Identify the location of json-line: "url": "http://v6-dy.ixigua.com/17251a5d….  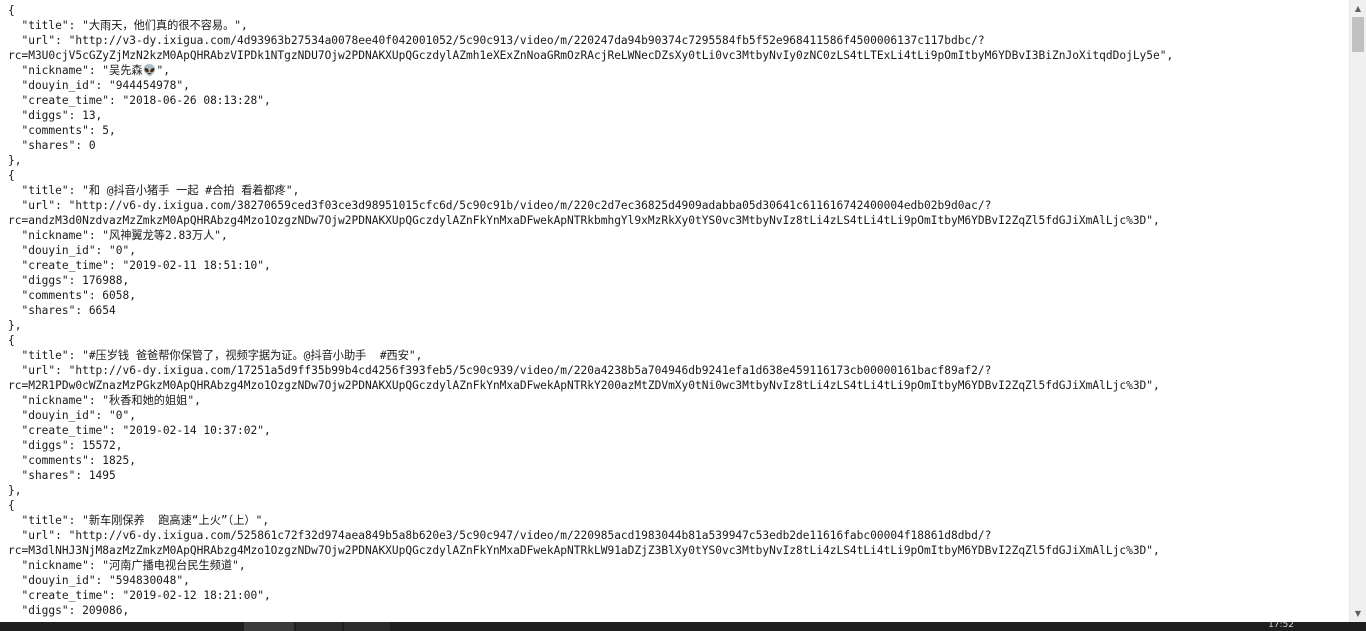
(500, 370).